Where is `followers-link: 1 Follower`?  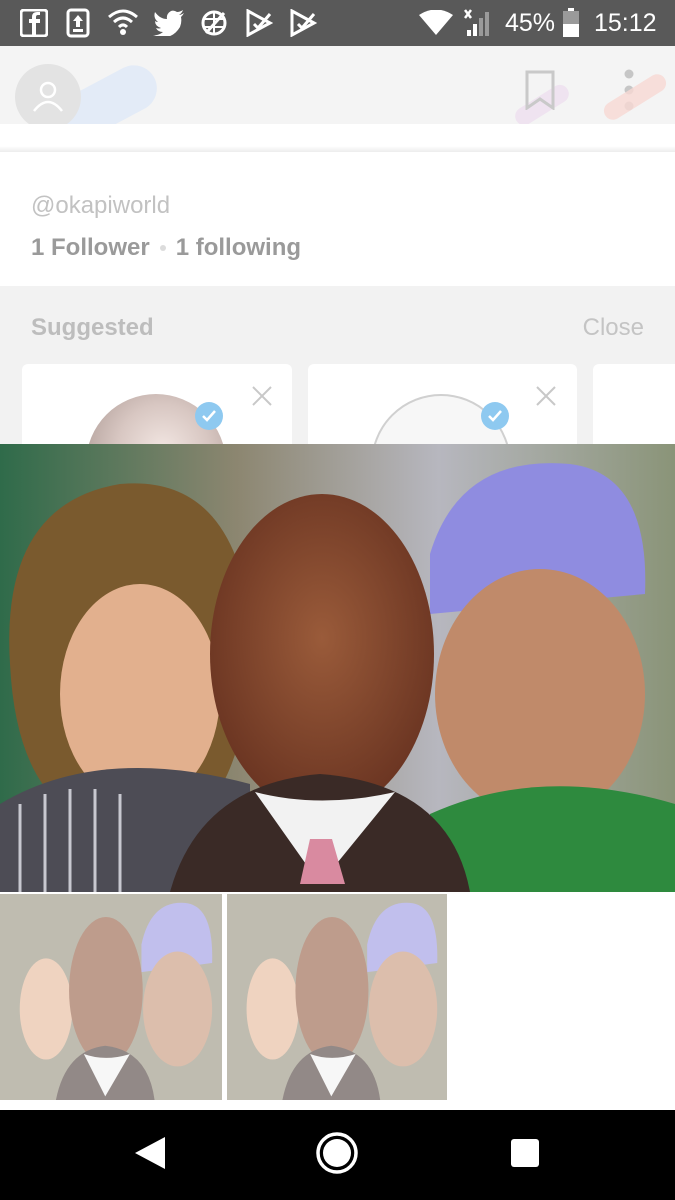
followers-link: 1 Follower is located at coordinates (90, 248).